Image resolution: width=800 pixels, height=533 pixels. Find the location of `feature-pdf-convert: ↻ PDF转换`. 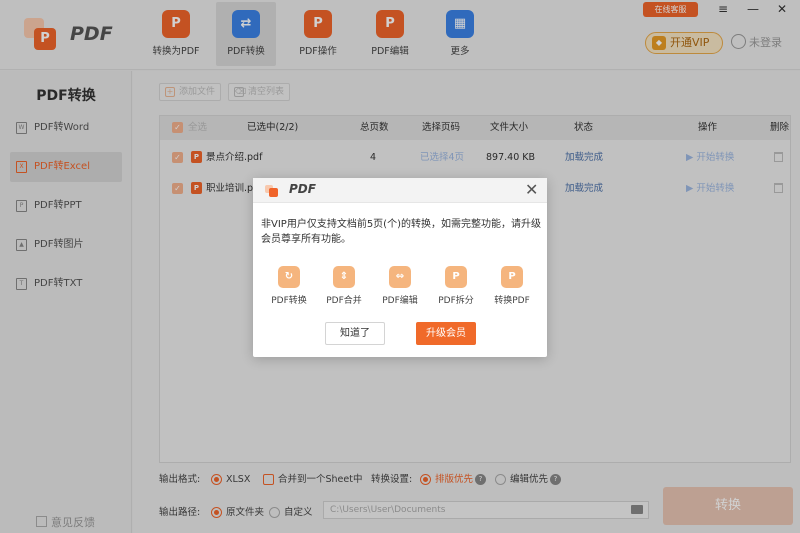

feature-pdf-convert: ↻ PDF转换 is located at coordinates (289, 286).